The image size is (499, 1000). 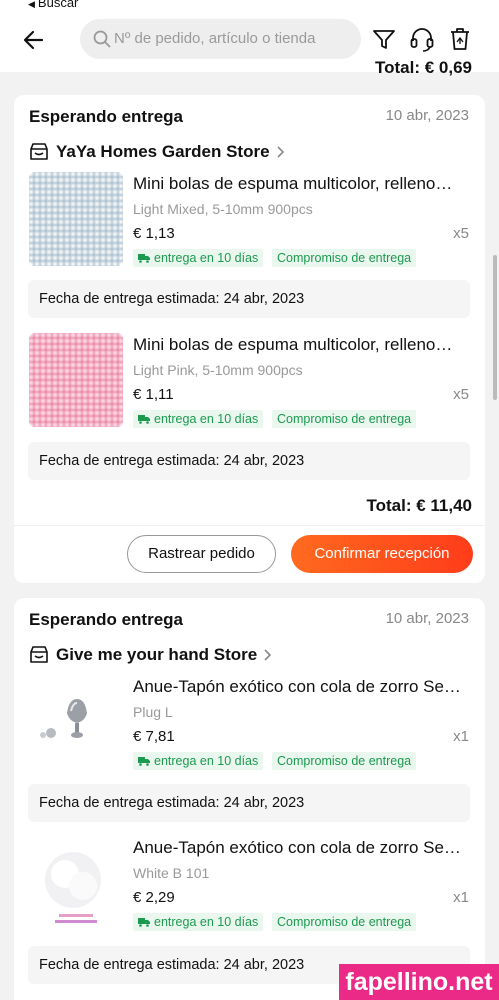 I want to click on filter-icon, so click(x=384, y=39).